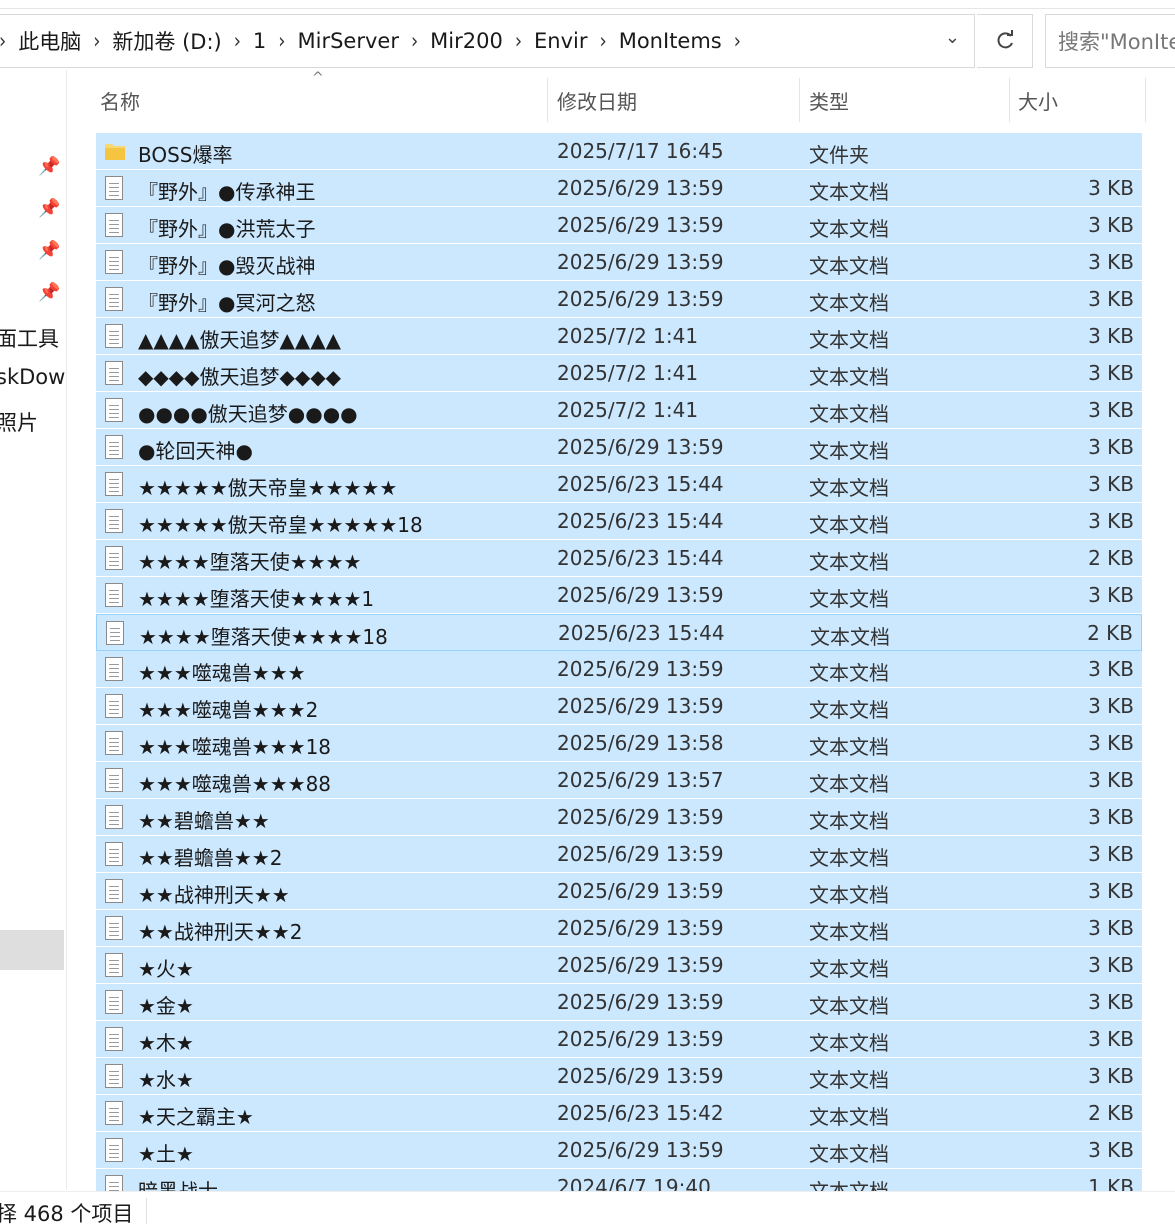  Describe the element at coordinates (166, 1154) in the screenshot. I see `file-name: ★土★` at that location.